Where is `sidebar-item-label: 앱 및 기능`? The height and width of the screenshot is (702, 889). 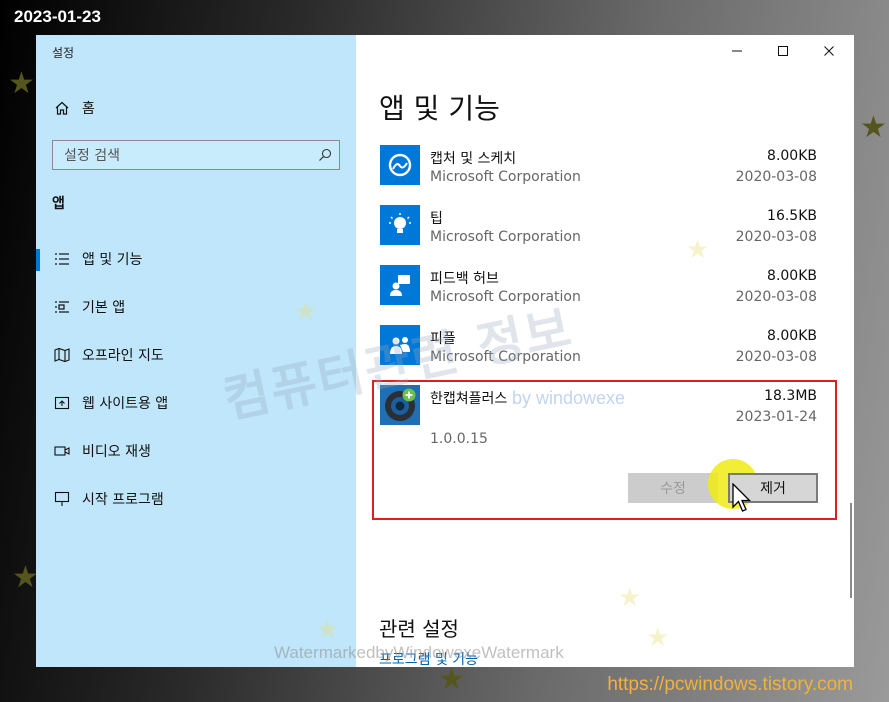 sidebar-item-label: 앱 및 기능 is located at coordinates (112, 260).